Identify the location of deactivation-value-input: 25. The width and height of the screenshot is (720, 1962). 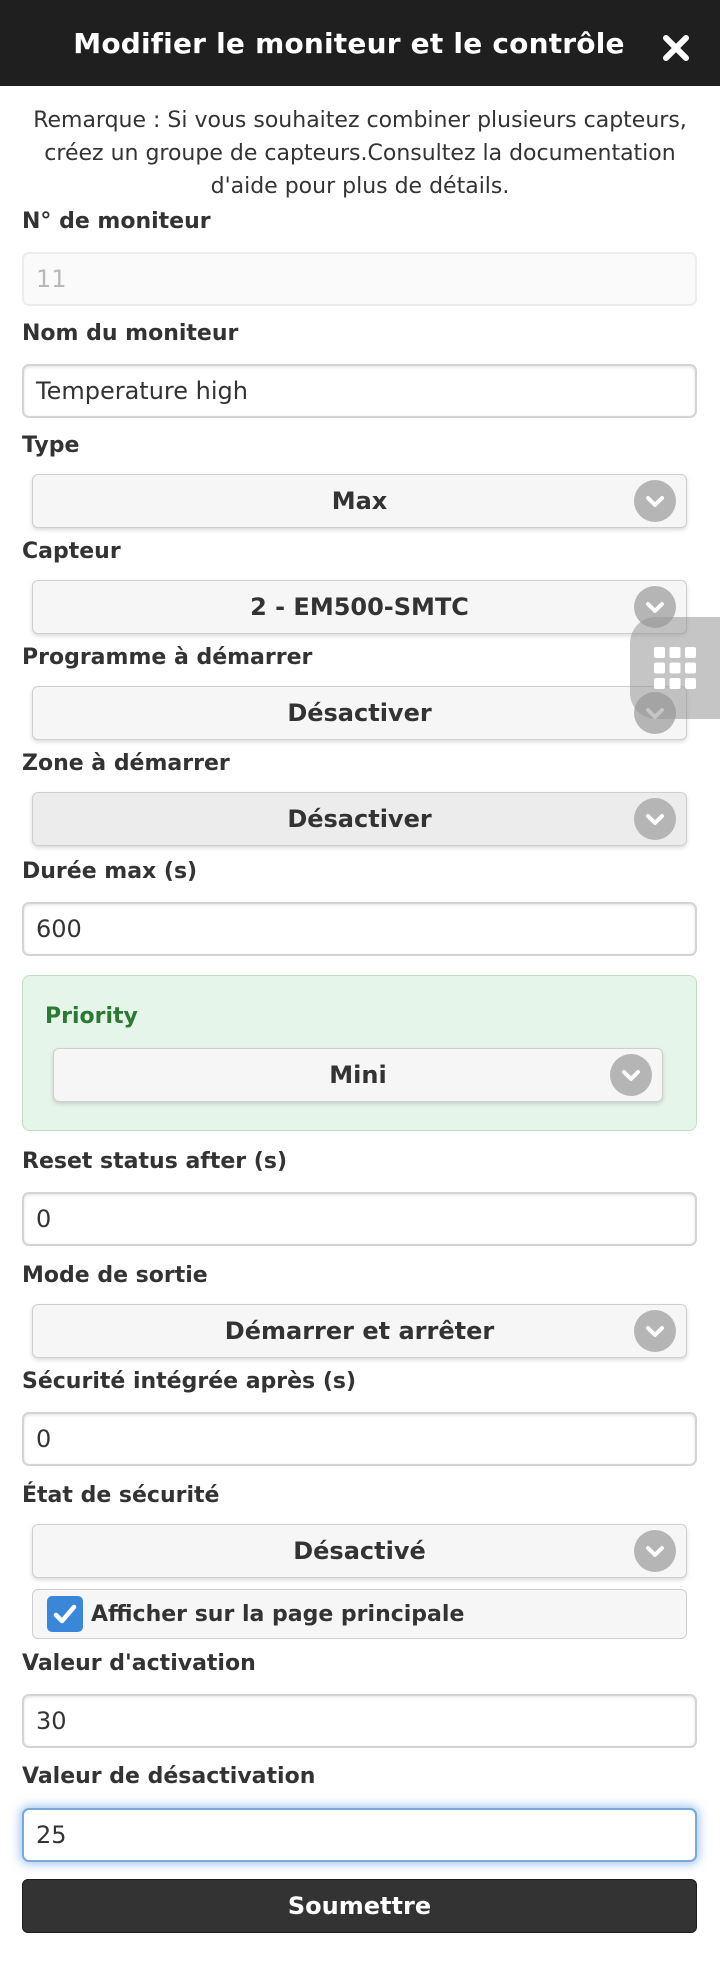
(359, 1835).